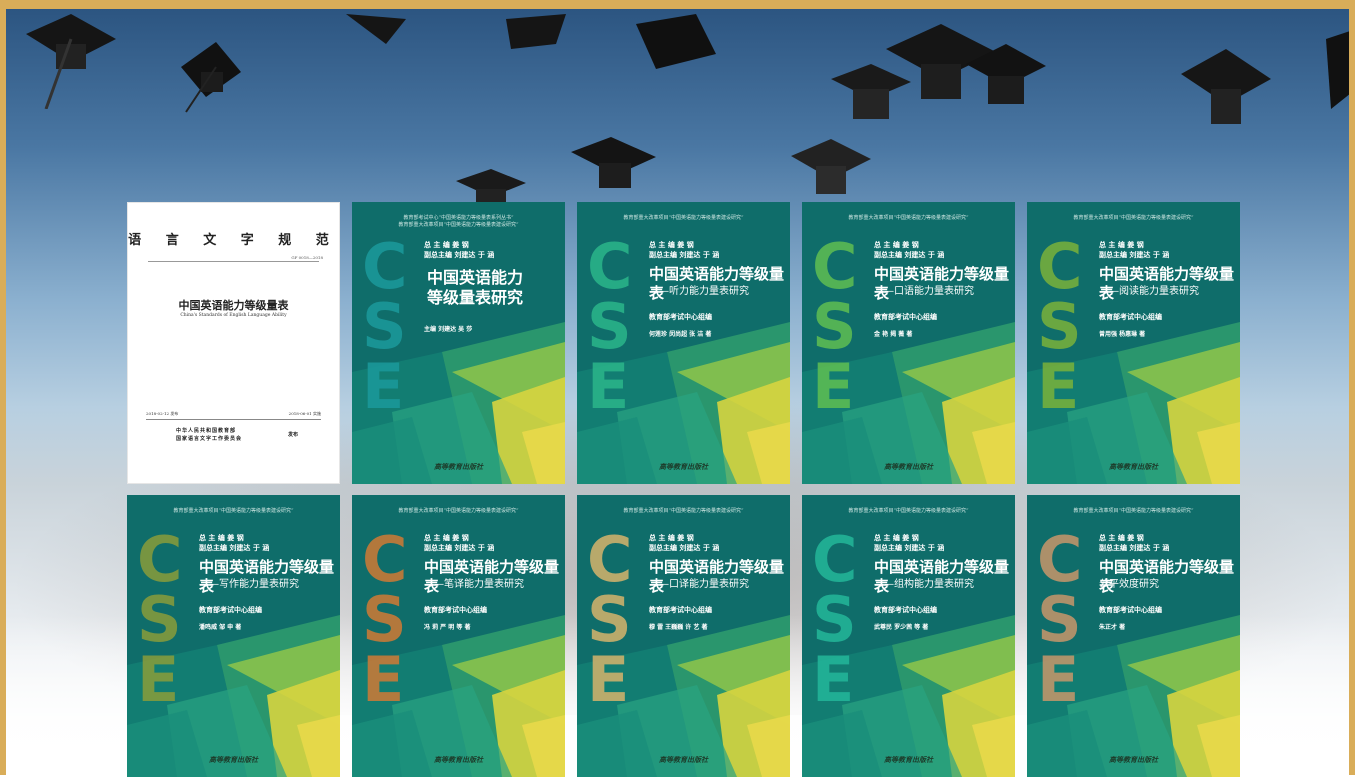  What do you see at coordinates (233, 240) in the screenshot?
I see `standard-header: 语 言 文 字 规 范` at bounding box center [233, 240].